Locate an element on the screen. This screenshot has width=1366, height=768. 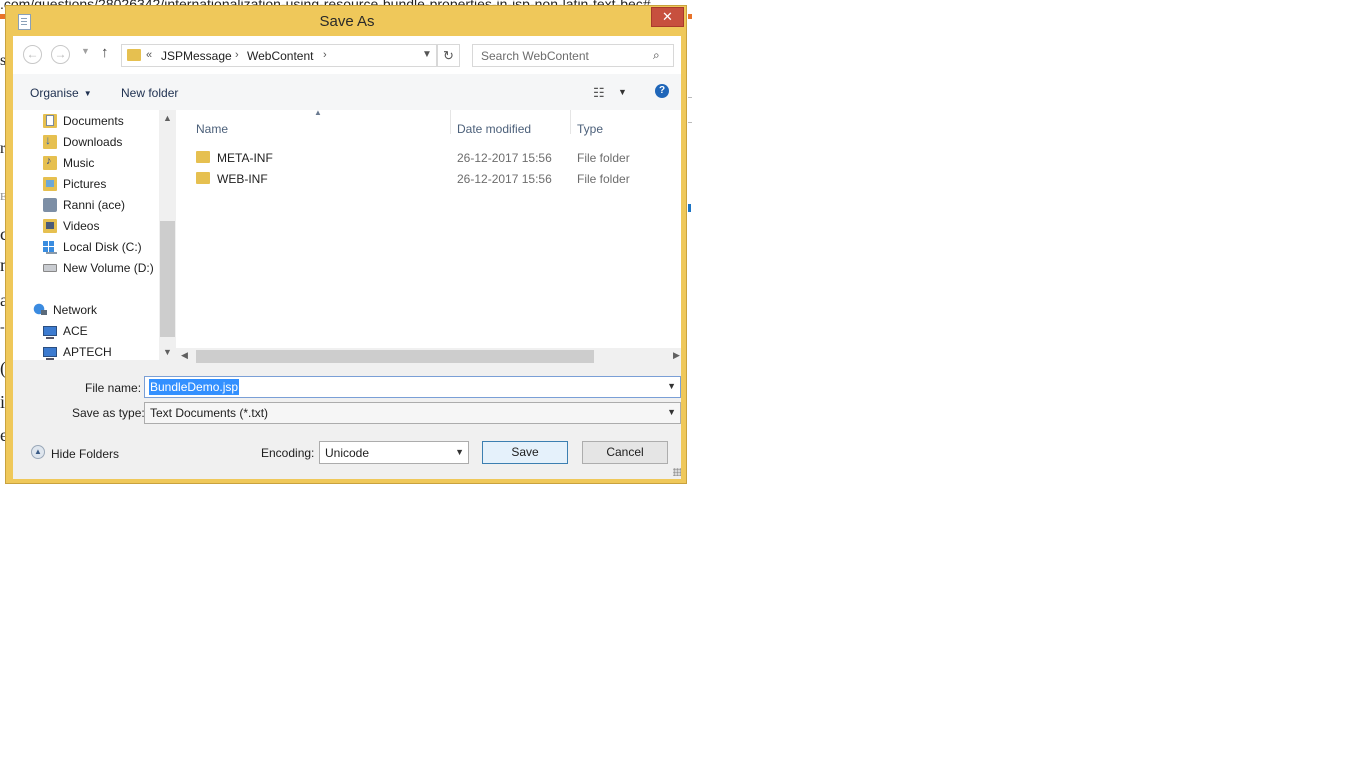
breadcrumb-webcontent: WebContent is located at coordinates (280, 56).